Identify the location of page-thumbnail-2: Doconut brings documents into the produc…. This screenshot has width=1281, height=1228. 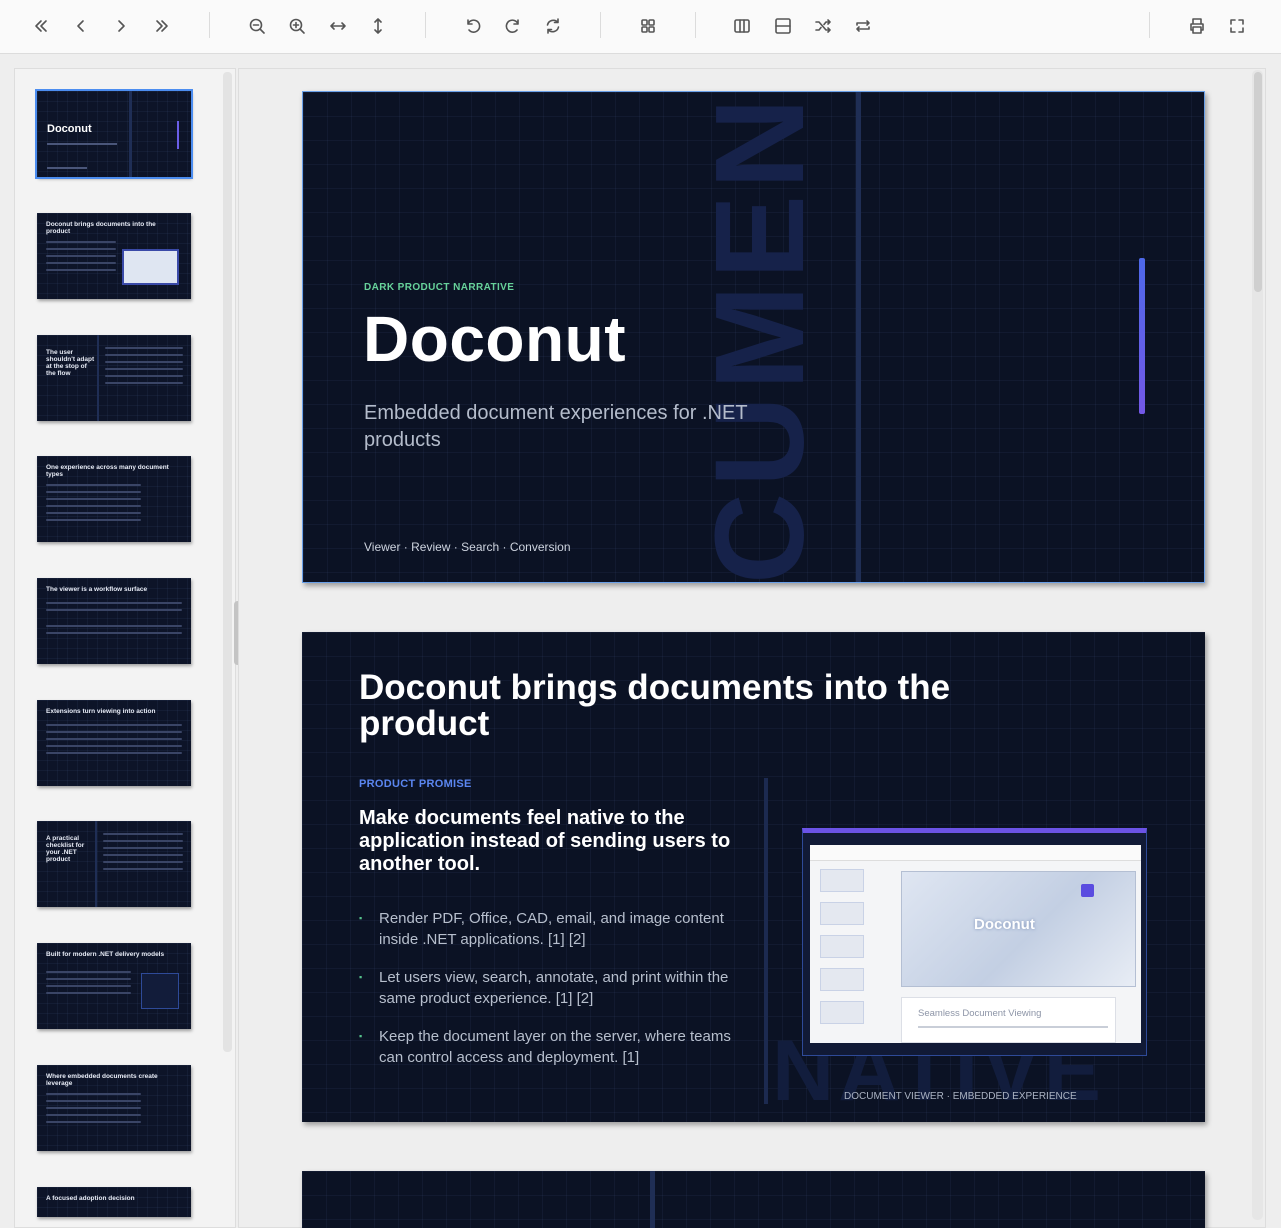
(114, 256).